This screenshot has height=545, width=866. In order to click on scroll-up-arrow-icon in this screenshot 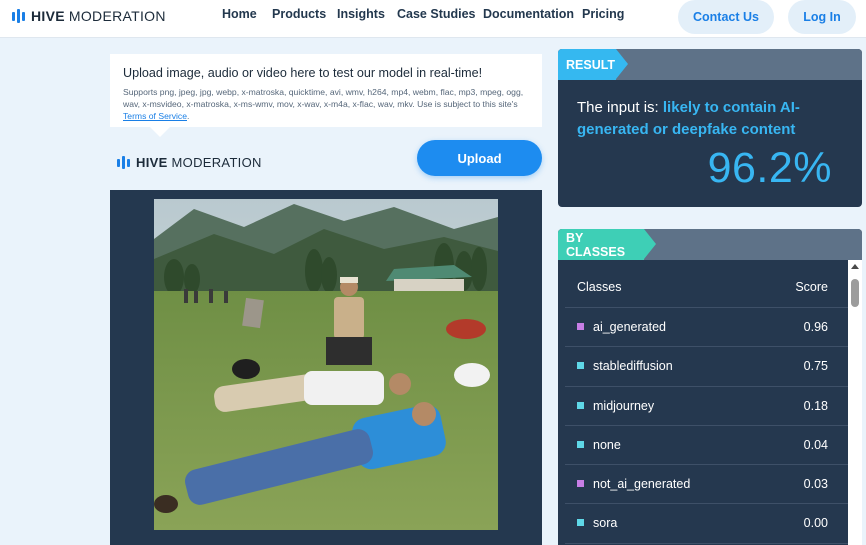, I will do `click(855, 266)`.